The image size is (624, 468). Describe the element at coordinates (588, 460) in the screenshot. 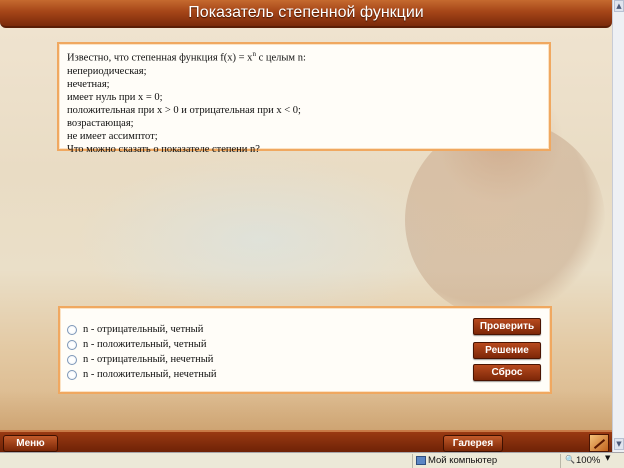

I see `zoom-level: 100%` at that location.